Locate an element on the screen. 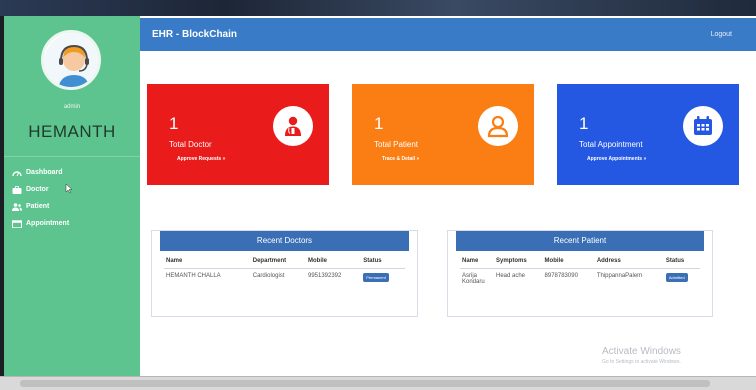 The image size is (756, 390). sidebar-item-label: Doctor is located at coordinates (37, 189).